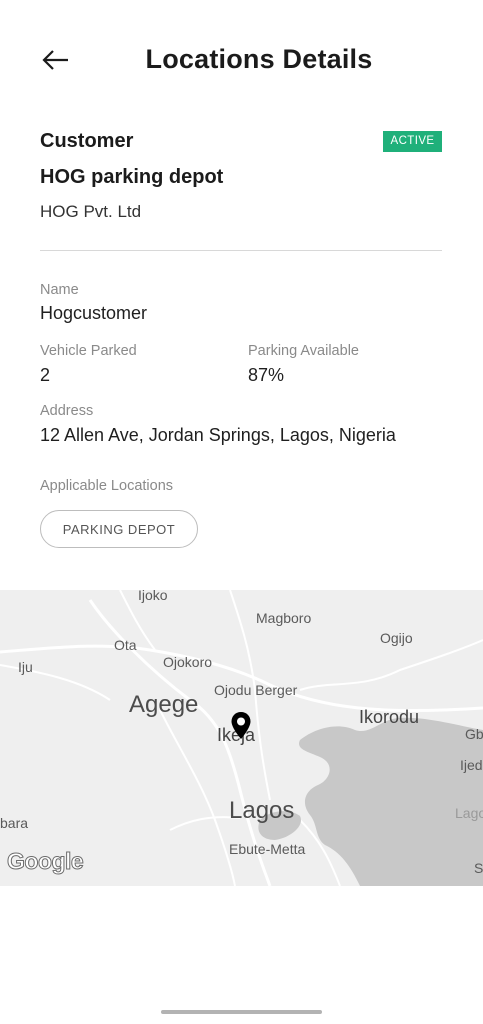  I want to click on map-label-ijoko: Ijoko, so click(153, 596).